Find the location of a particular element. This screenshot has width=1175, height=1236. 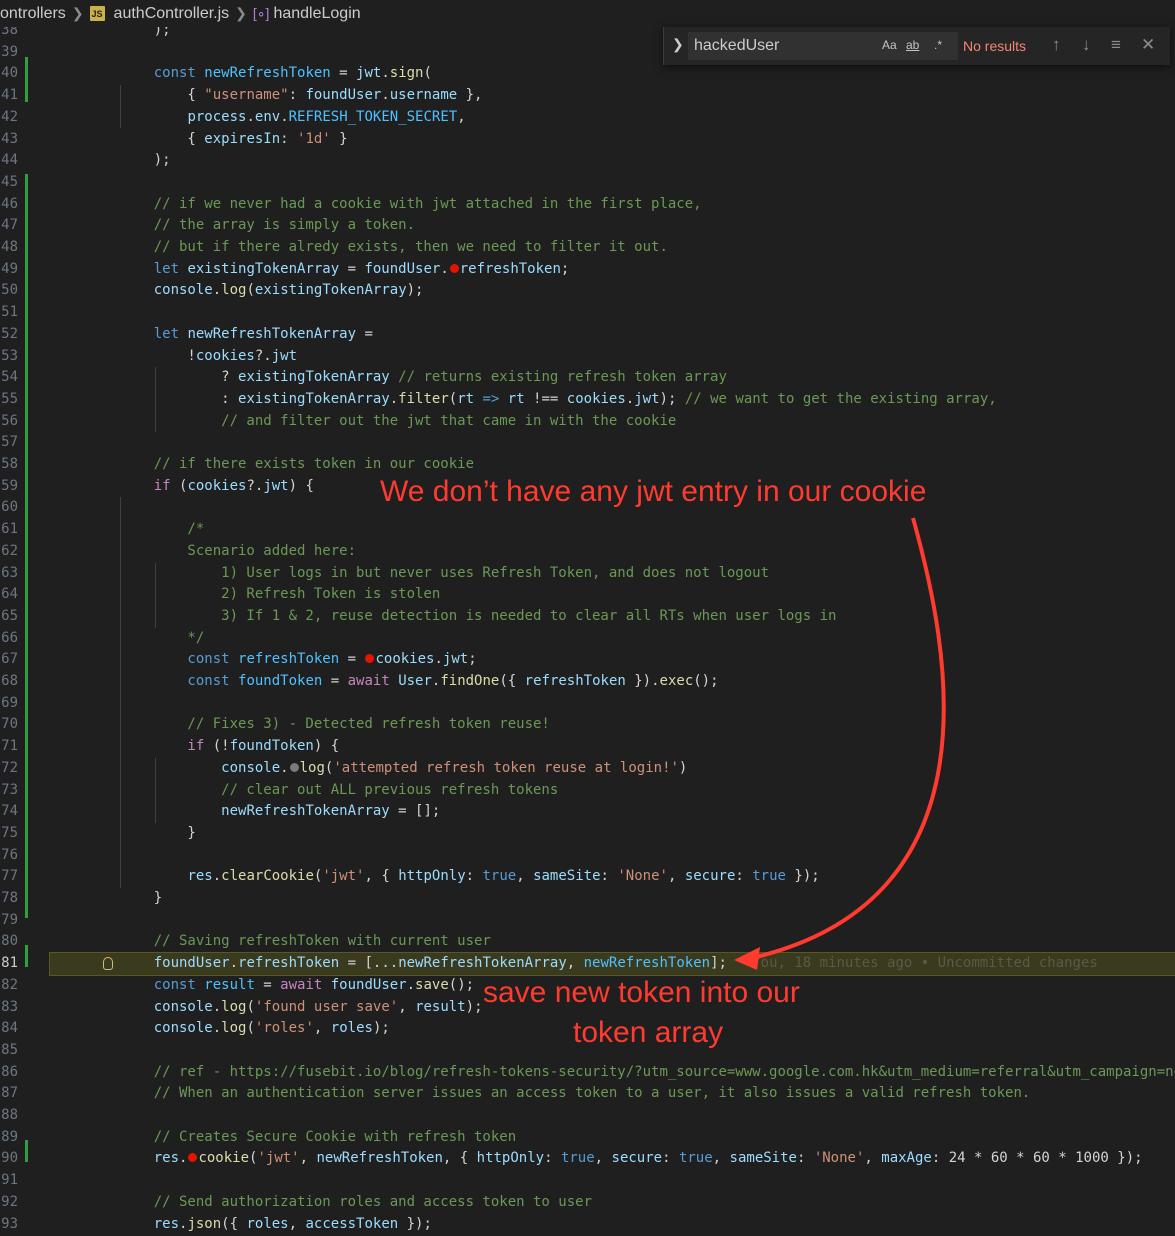

annotation-arrow is located at coordinates (840, 743).